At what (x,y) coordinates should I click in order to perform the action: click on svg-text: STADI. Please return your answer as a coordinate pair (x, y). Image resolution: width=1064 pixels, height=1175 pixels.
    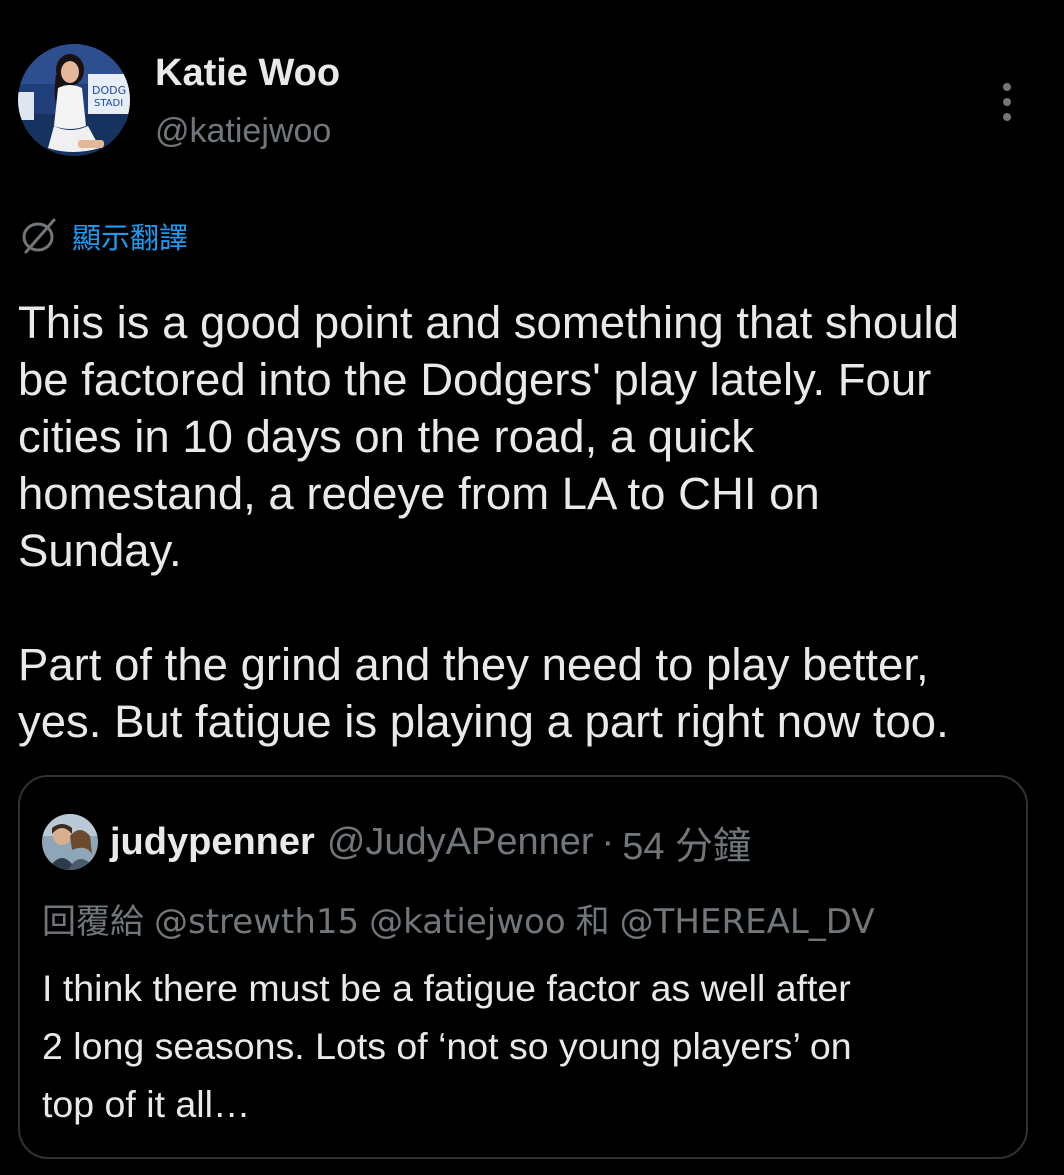
    Looking at the image, I should click on (108, 103).